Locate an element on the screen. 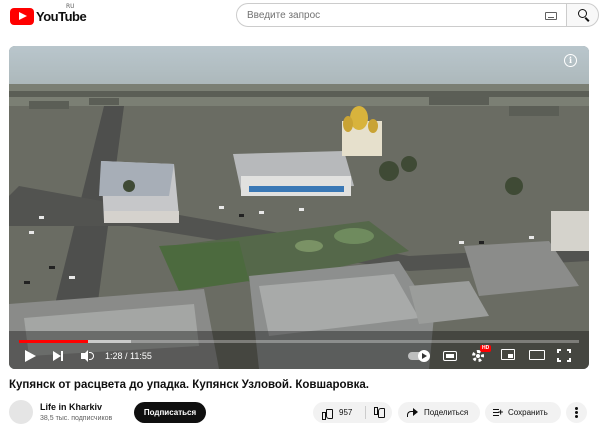 This screenshot has width=599, height=432. time-display: 1:28 / 11:55 is located at coordinates (128, 356).